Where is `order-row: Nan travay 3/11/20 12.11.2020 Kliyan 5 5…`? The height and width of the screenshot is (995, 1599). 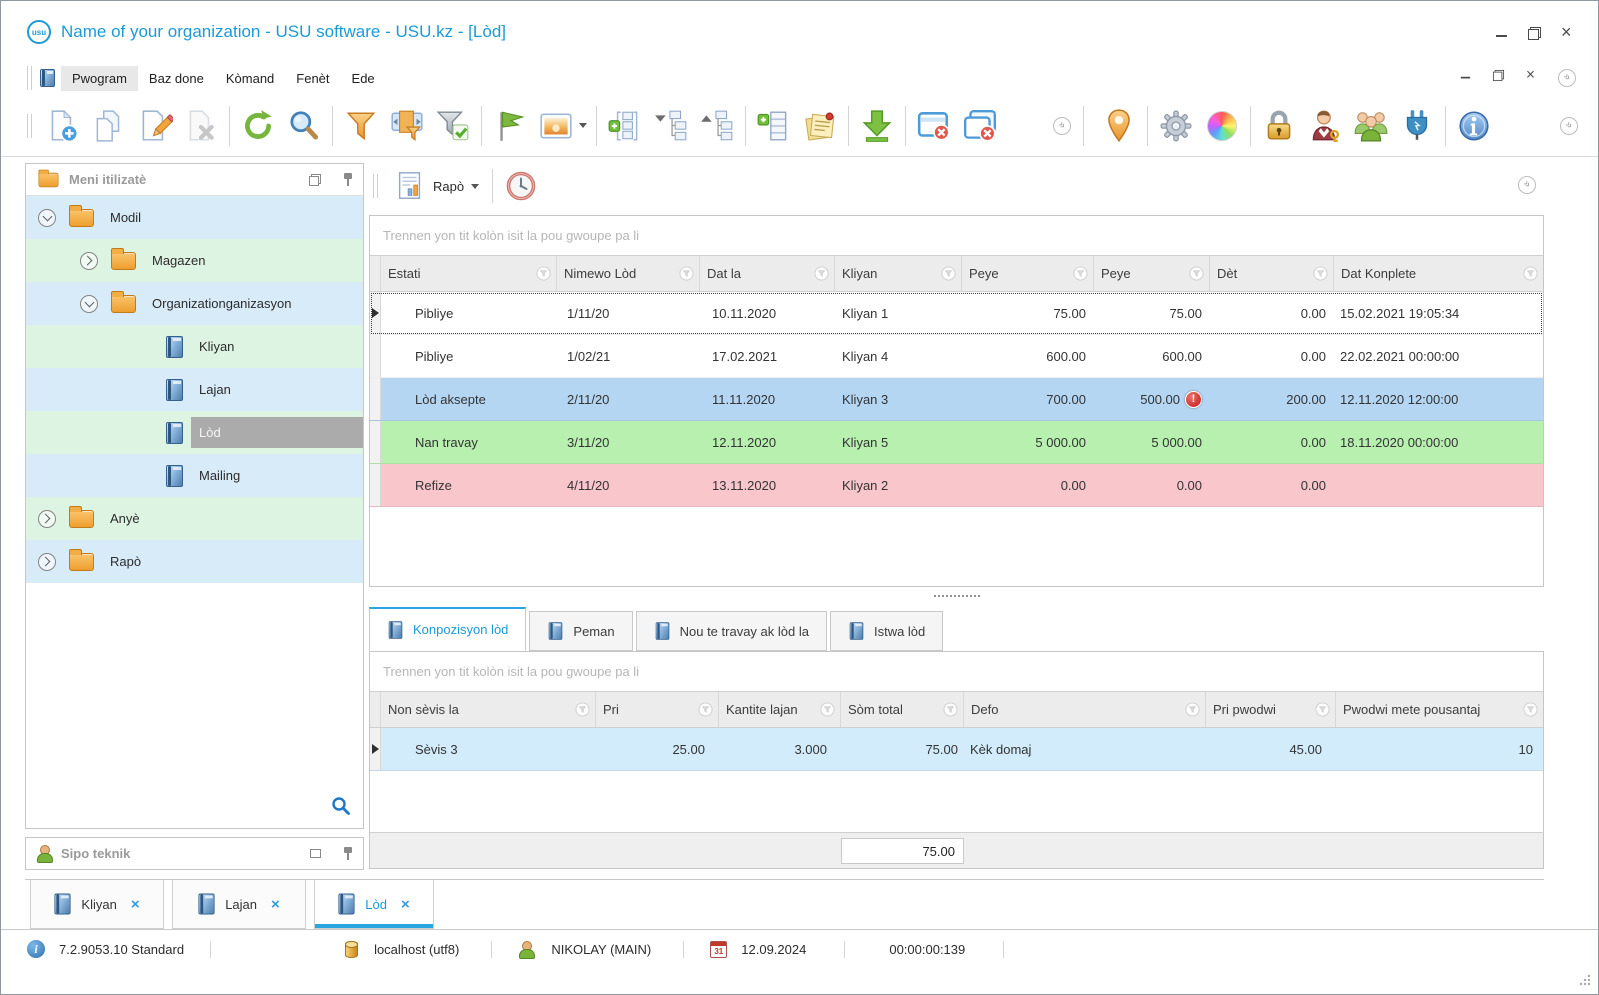
order-row: Nan travay 3/11/20 12.11.2020 Kliyan 5 5… is located at coordinates (956, 442).